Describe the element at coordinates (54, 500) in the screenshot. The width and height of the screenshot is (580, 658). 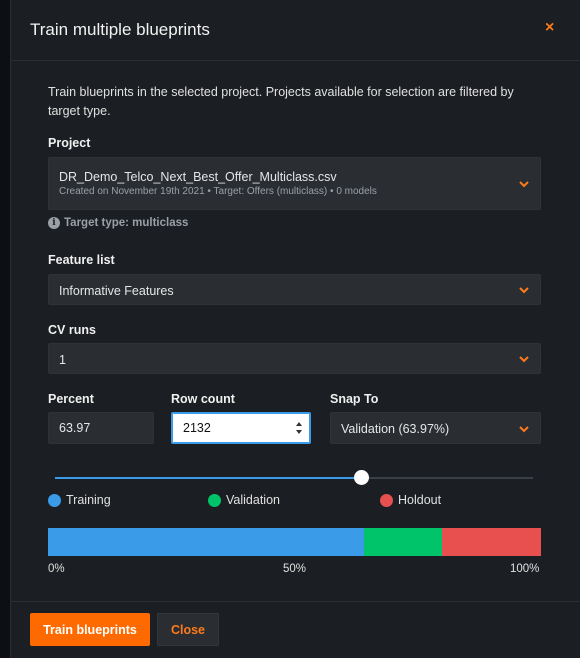
I see `training-dot-icon` at that location.